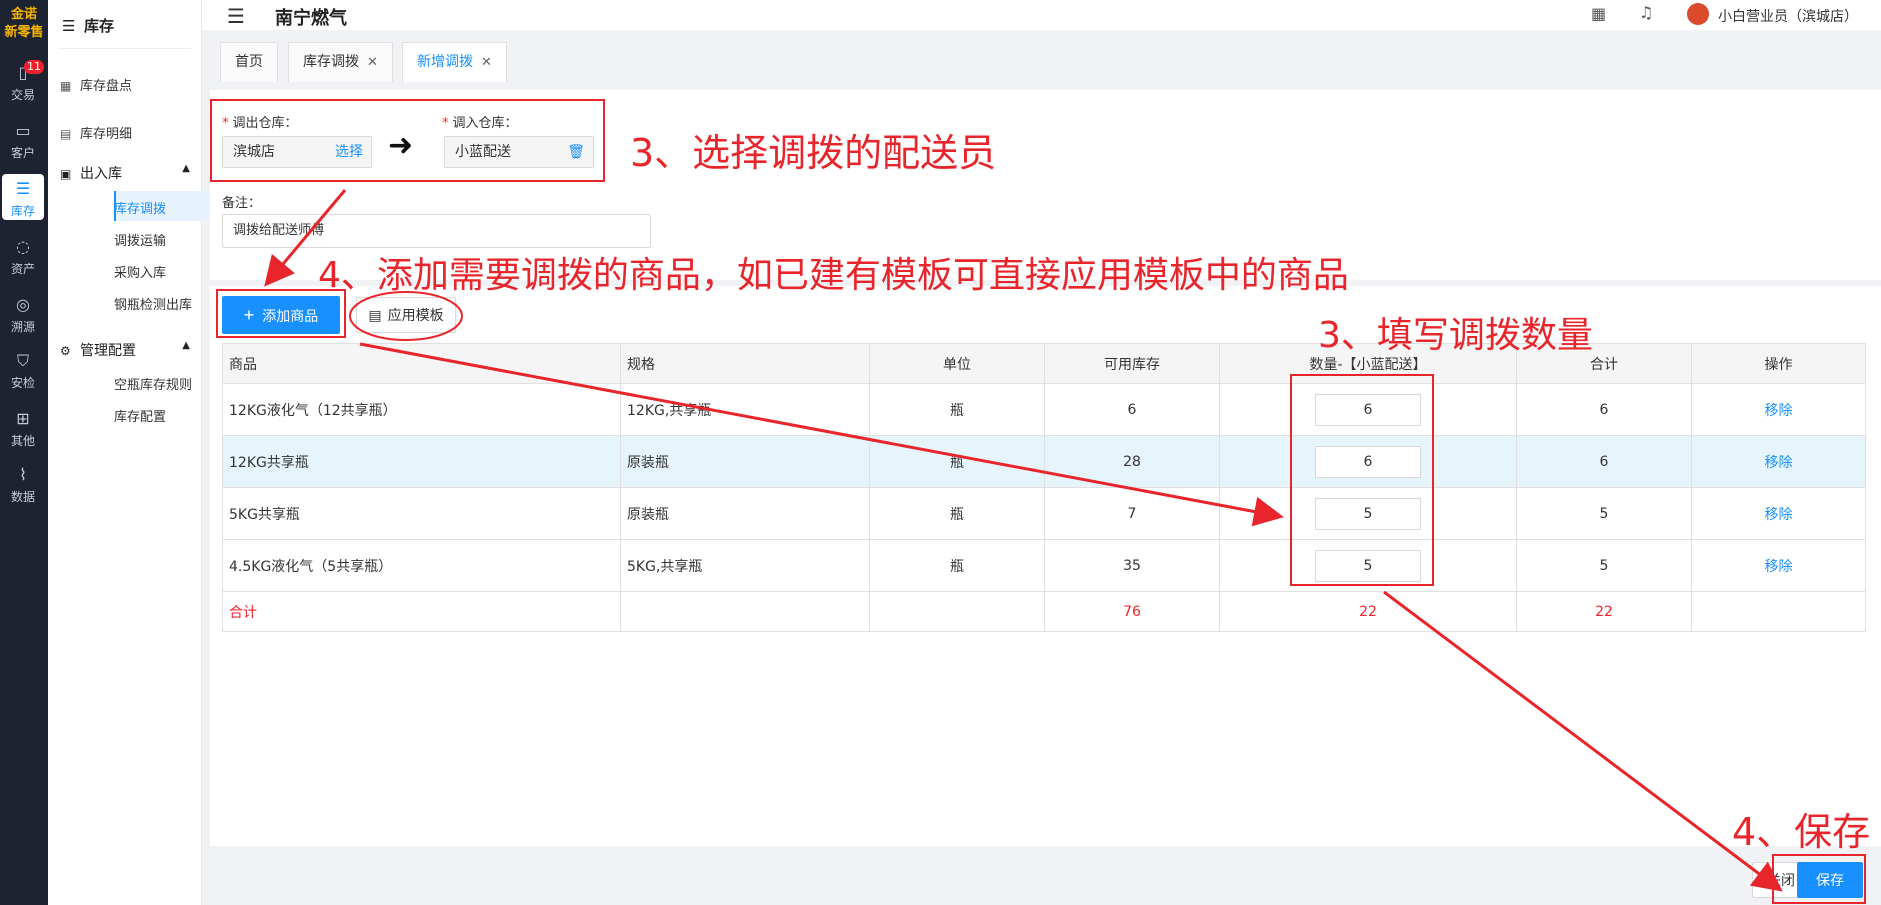  Describe the element at coordinates (22, 497) in the screenshot. I see `rail-label-data: 数据` at that location.